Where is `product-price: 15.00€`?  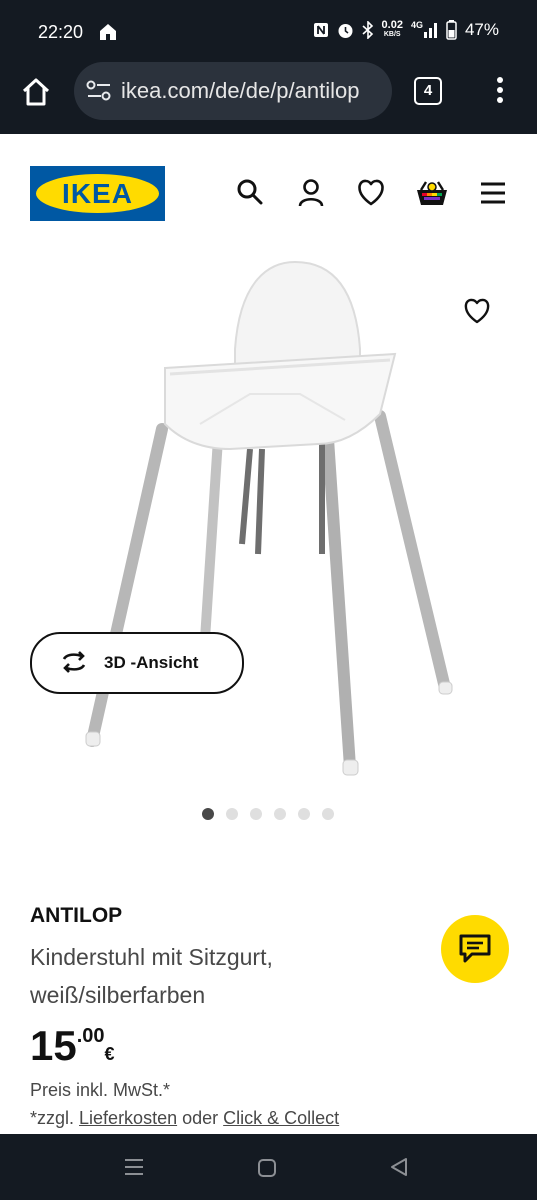 product-price: 15.00€ is located at coordinates (72, 1046).